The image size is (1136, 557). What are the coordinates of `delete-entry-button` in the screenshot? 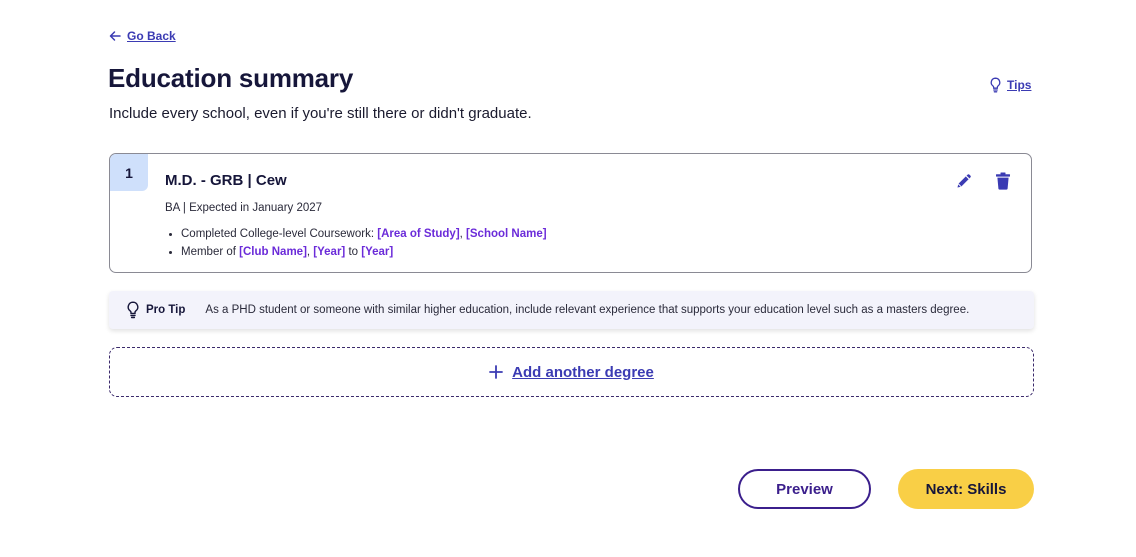 It's located at (1003, 181).